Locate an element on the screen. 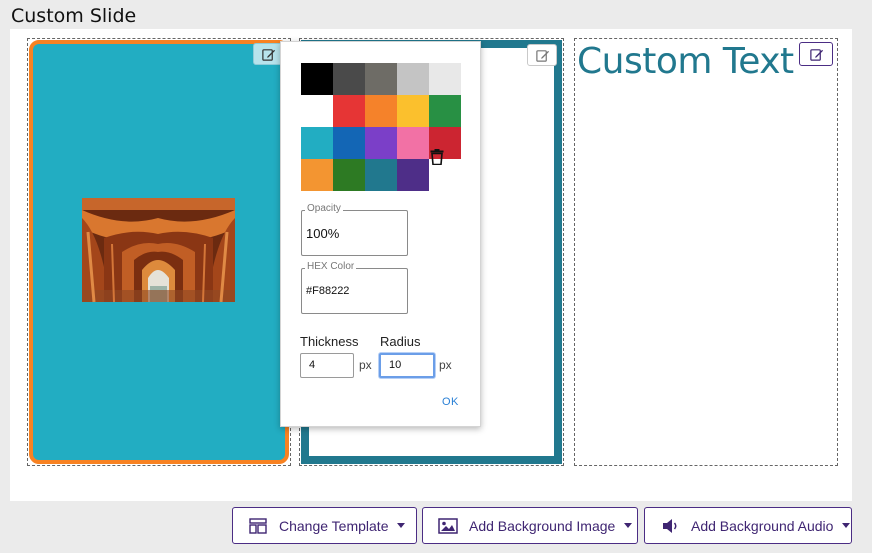 The height and width of the screenshot is (553, 872). add-background-image-button: Add Background Image is located at coordinates (530, 525).